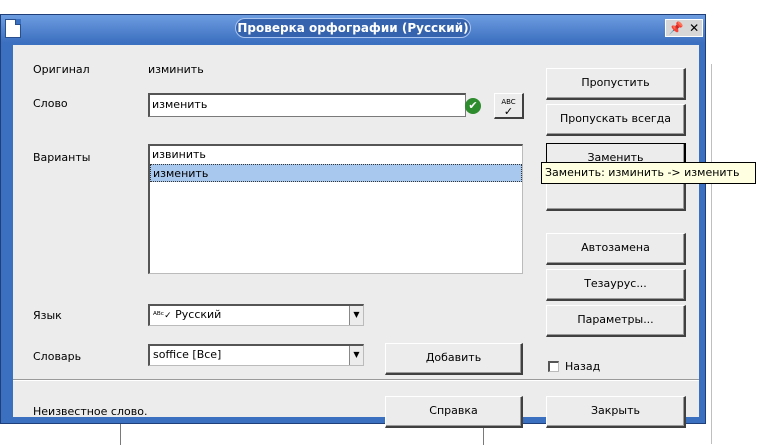  Describe the element at coordinates (509, 106) in the screenshot. I see `spellcheck-icon: ABC ✓` at that location.